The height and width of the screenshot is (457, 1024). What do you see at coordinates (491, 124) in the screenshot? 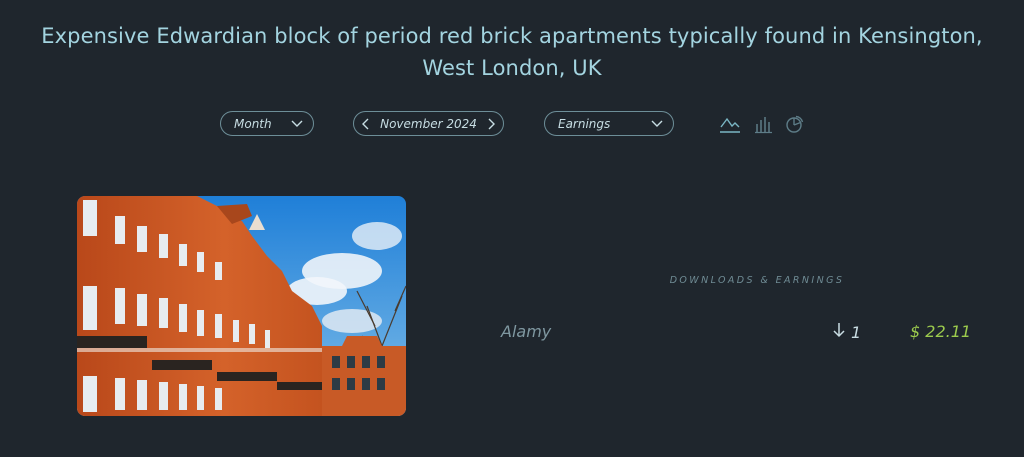
I see `chevron-right-icon` at bounding box center [491, 124].